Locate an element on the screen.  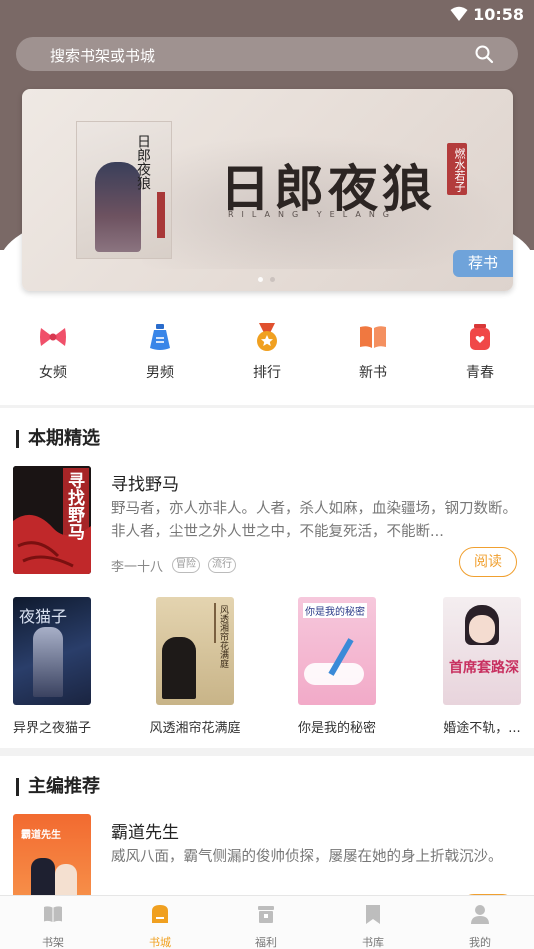
read-button: 阅读 is located at coordinates (488, 562).